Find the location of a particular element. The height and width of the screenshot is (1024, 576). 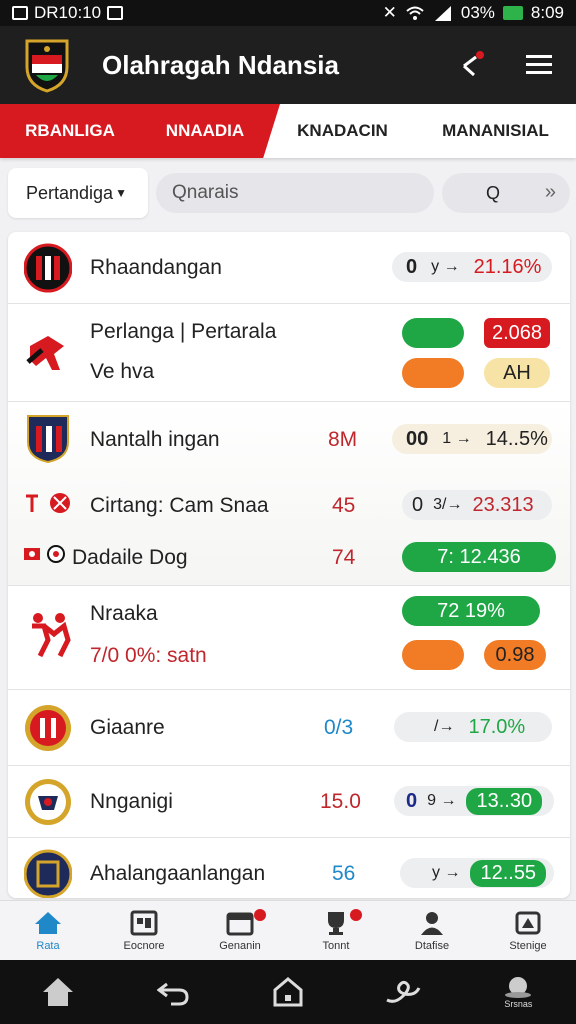

tab-label: KNADACIN is located at coordinates (342, 130).